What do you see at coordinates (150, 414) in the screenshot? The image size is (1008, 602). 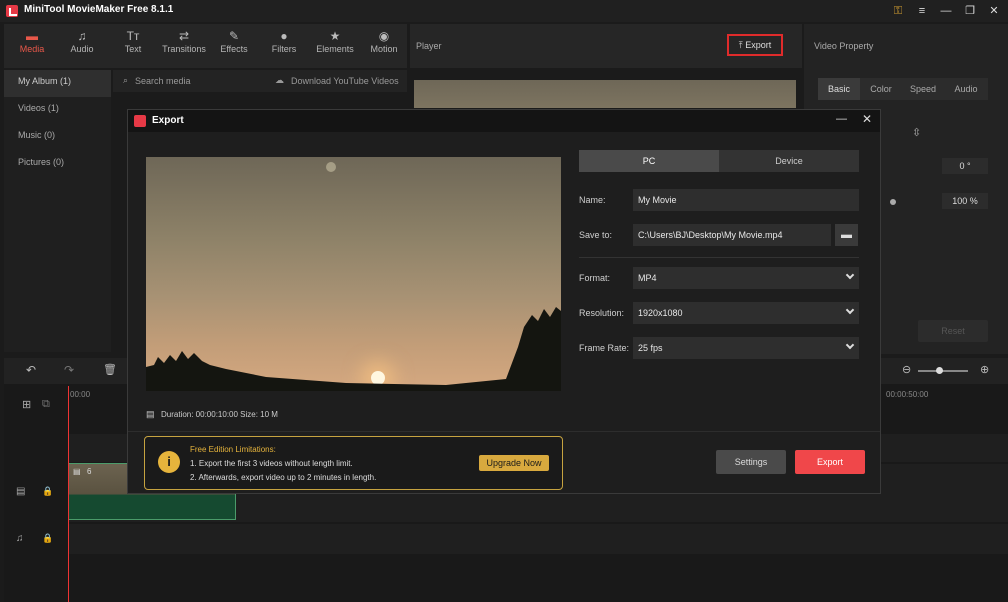 I see `film-icon: ▤` at bounding box center [150, 414].